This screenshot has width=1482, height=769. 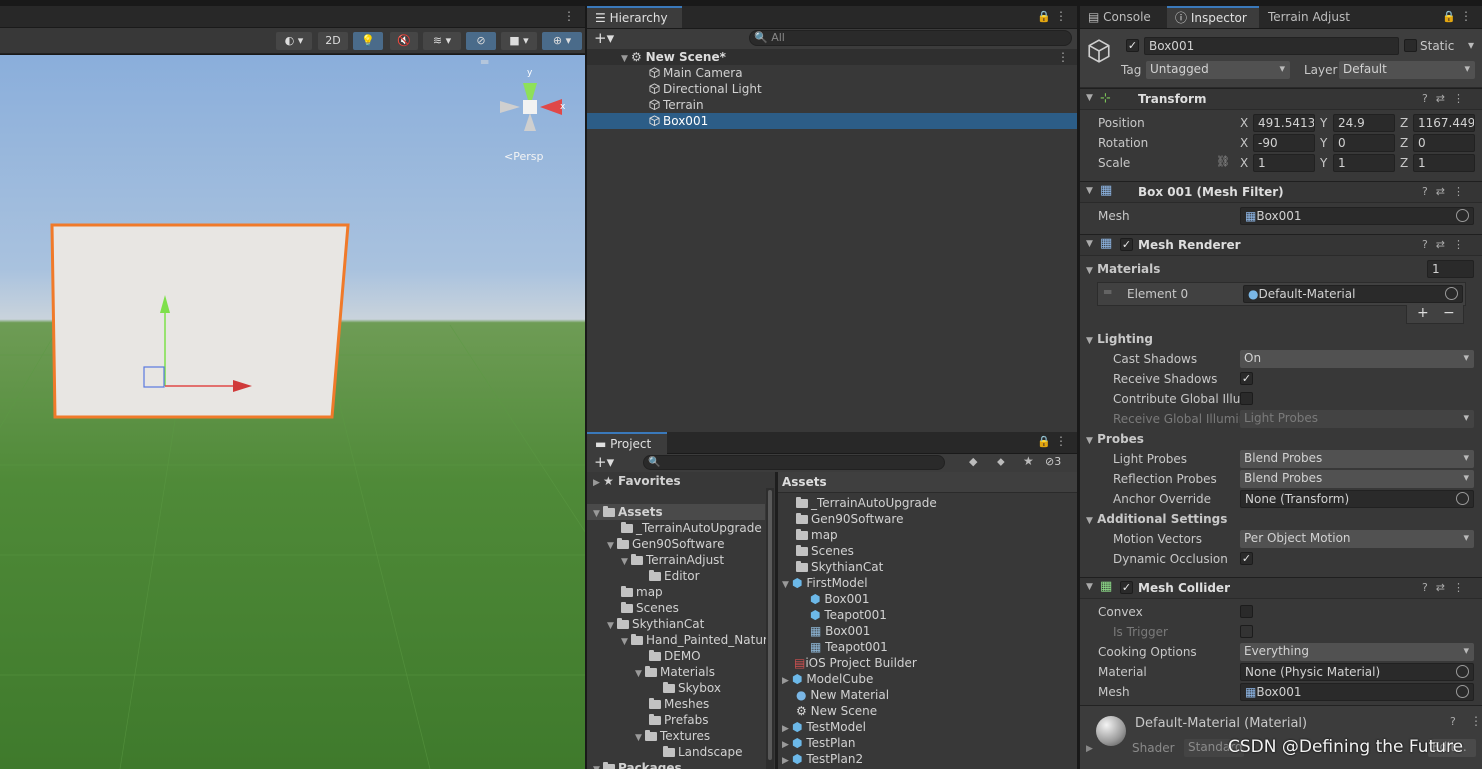 What do you see at coordinates (1449, 313) in the screenshot?
I see `remove-element-button: −` at bounding box center [1449, 313].